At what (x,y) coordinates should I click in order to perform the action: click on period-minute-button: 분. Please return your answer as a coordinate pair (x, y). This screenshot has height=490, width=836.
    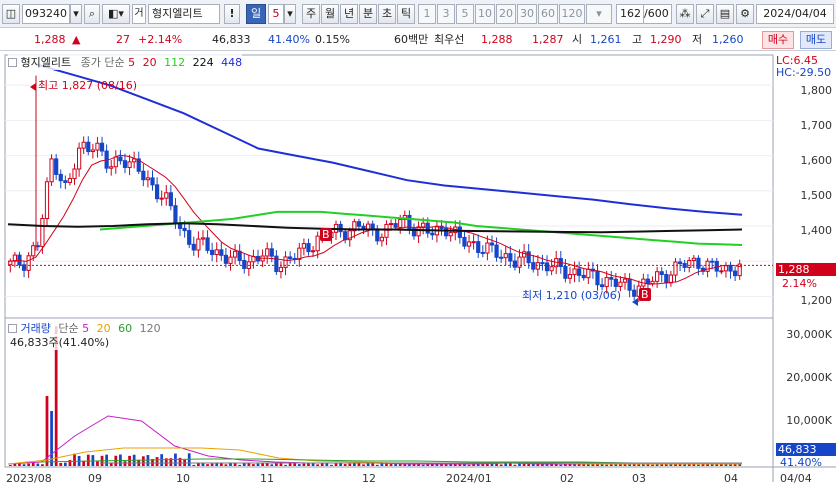
    Looking at the image, I should click on (368, 14).